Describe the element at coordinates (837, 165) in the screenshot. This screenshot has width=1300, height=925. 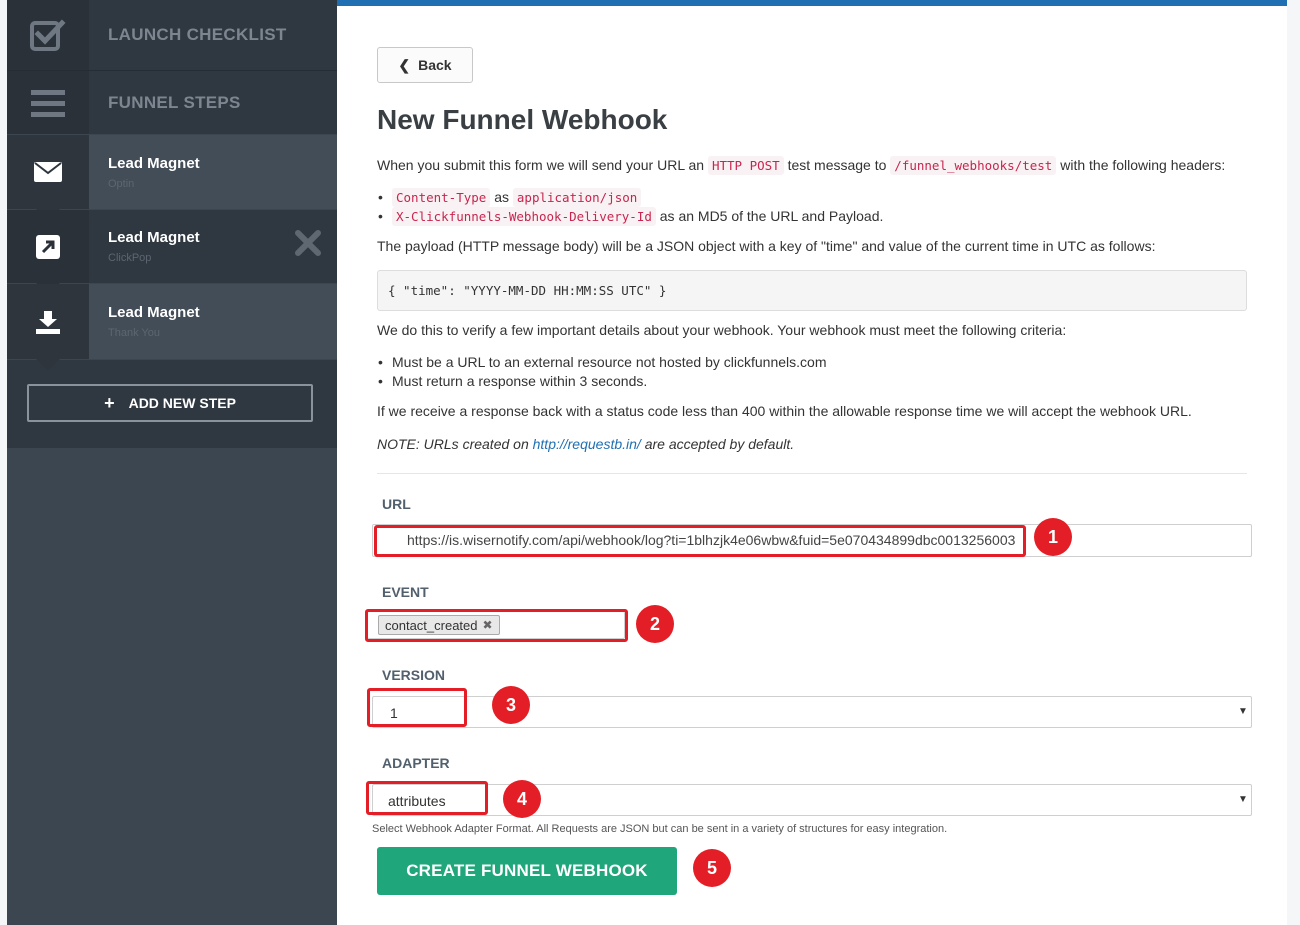
I see `intro-mid: test message to` at that location.